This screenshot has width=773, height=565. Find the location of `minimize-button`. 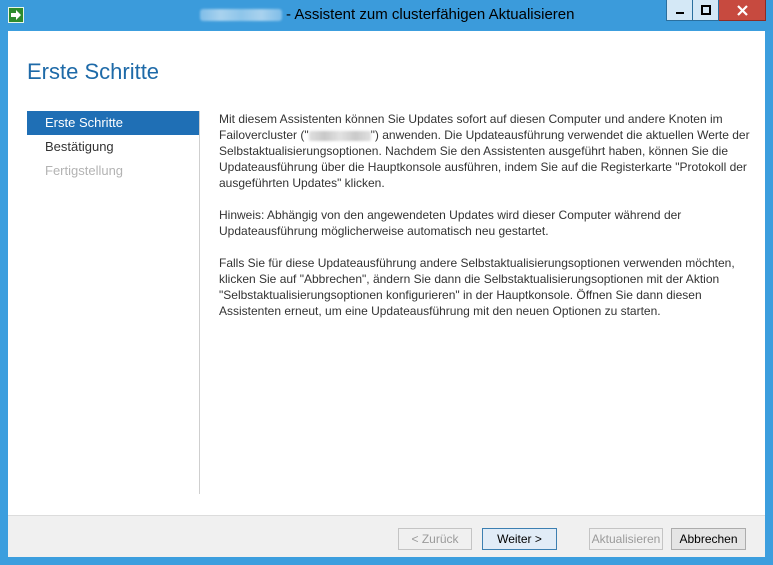

minimize-button is located at coordinates (679, 10).